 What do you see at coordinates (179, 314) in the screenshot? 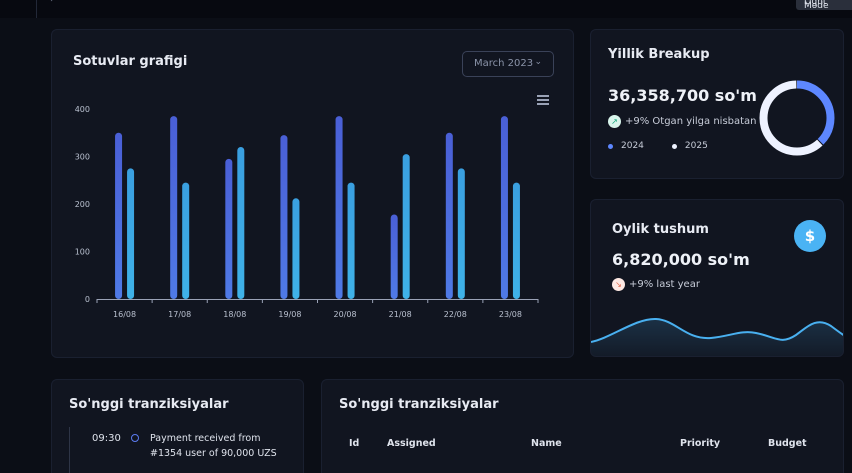
I see `x-tick-label: 17/08` at bounding box center [179, 314].